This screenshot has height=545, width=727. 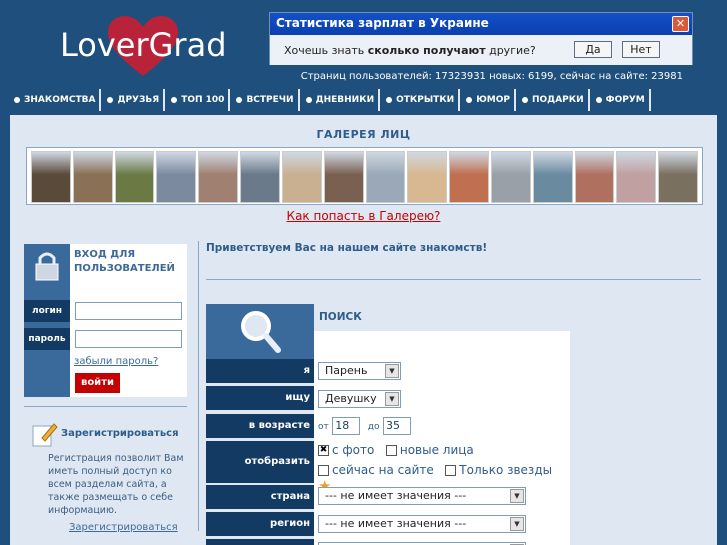 What do you see at coordinates (451, 470) in the screenshot?
I see `stars-only-checkbox` at bounding box center [451, 470].